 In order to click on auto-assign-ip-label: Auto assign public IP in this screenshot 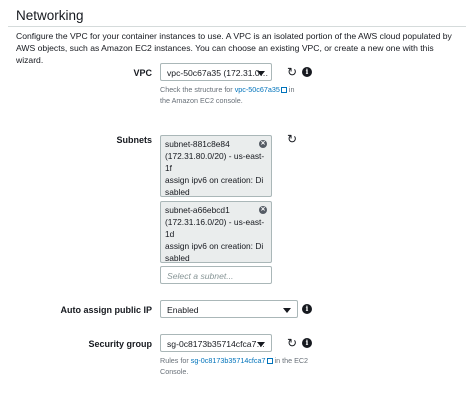, I will do `click(106, 310)`.